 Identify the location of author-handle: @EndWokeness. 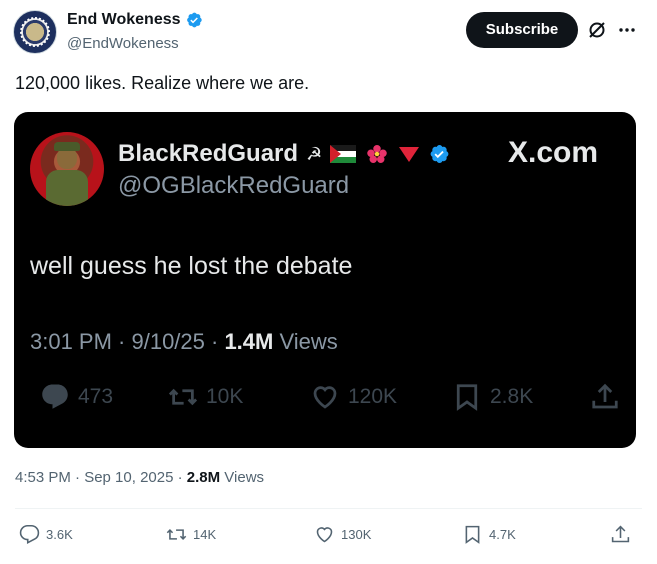
(123, 43).